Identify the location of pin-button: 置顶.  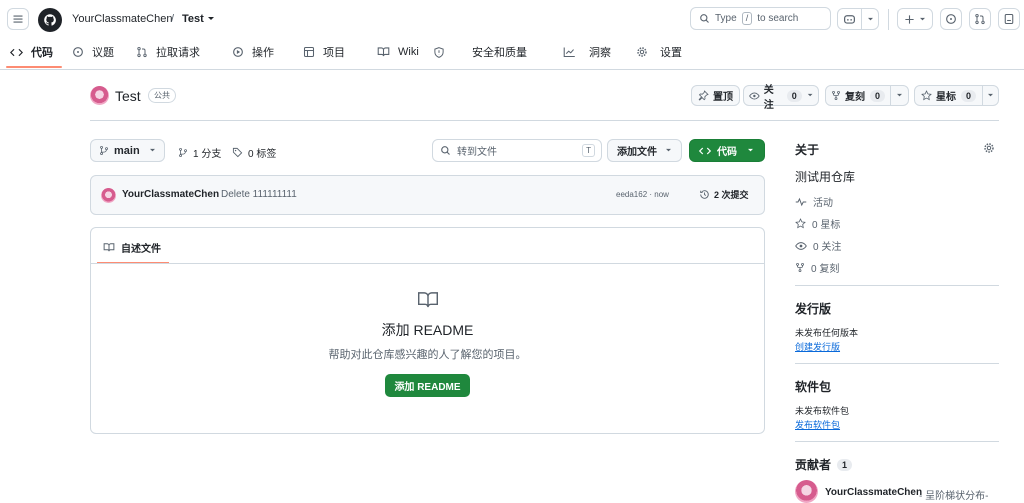
(715, 95).